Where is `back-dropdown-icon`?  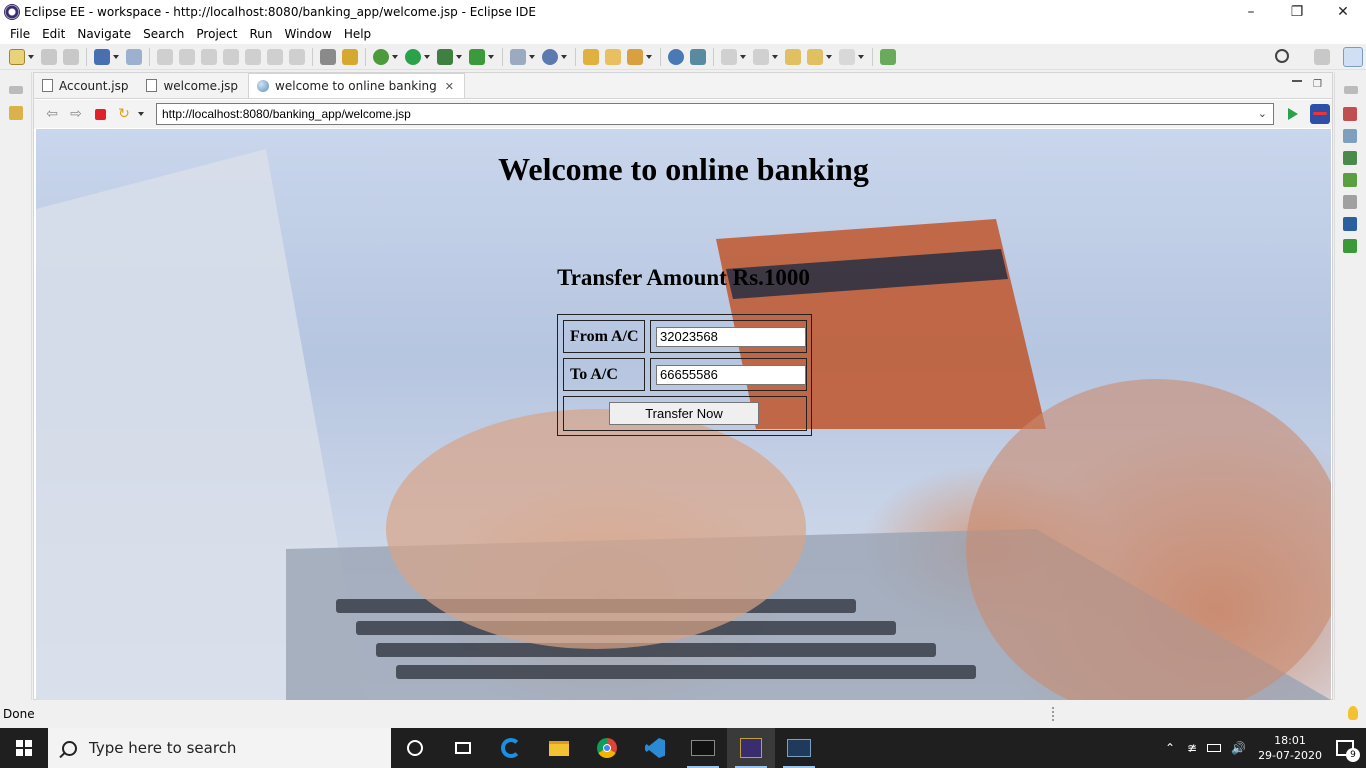 back-dropdown-icon is located at coordinates (829, 56).